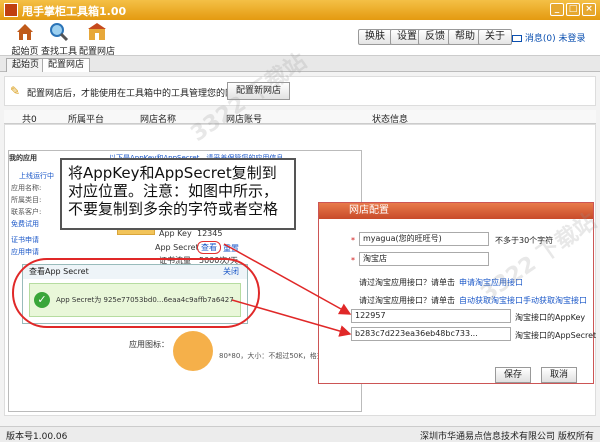 The width and height of the screenshot is (600, 442). What do you see at coordinates (26, 65) in the screenshot?
I see `tab-home: 起始页` at bounding box center [26, 65].